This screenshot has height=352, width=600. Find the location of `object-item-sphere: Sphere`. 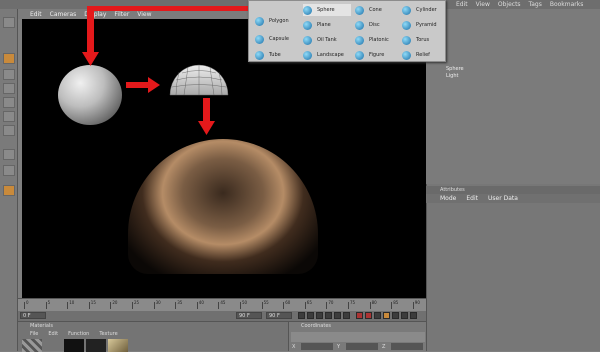

object-item-sphere: Sphere is located at coordinates (455, 69).